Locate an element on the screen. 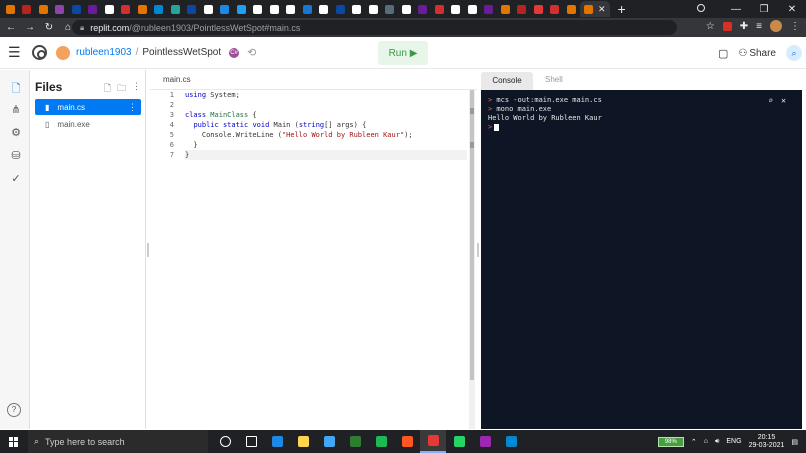  user-avatar is located at coordinates (63, 52).